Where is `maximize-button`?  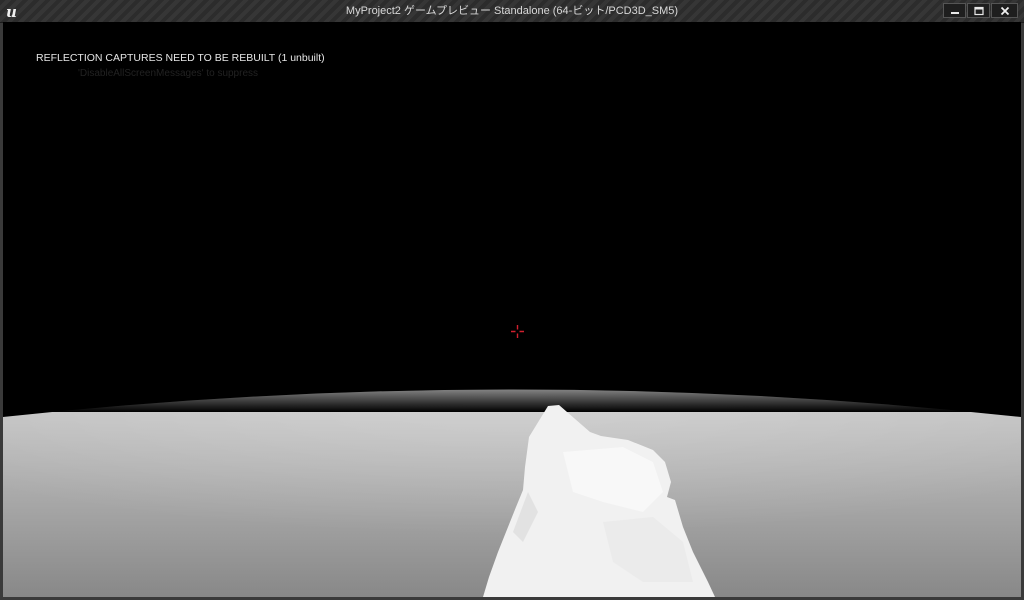 maximize-button is located at coordinates (978, 10).